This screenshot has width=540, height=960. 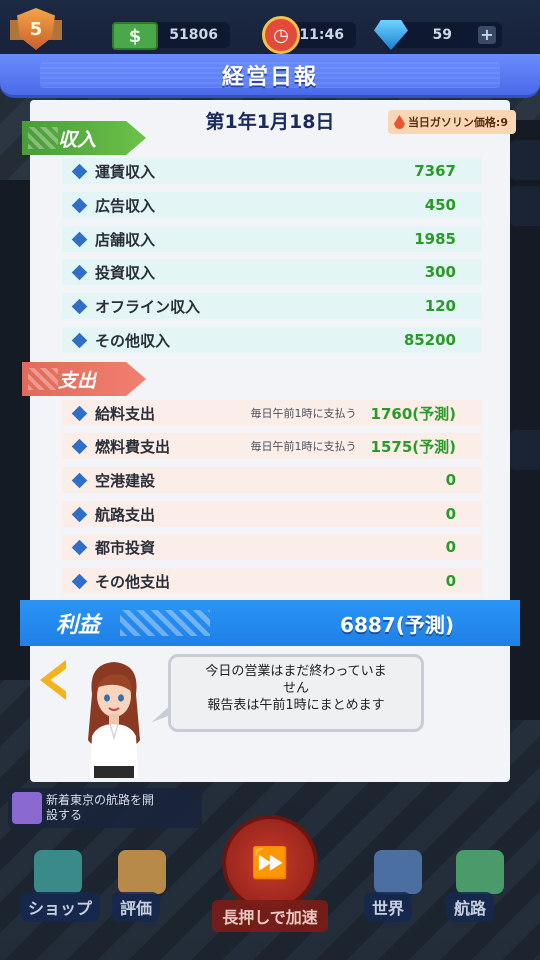 I want to click on expense-row: その他支出 0, so click(x=272, y=581).